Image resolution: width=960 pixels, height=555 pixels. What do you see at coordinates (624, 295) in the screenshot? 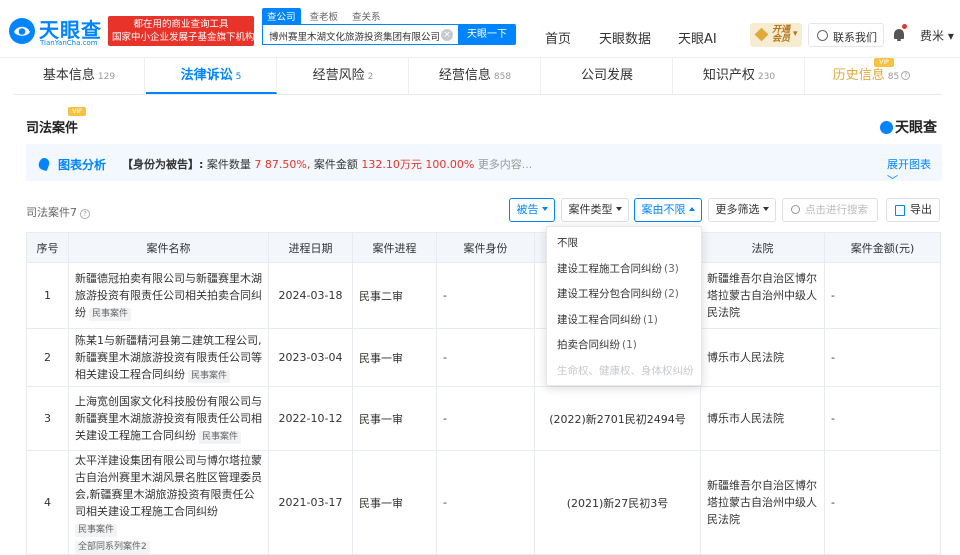
I see `dropdown-option: 建设工程分包合同纠纷 (2)` at bounding box center [624, 295].